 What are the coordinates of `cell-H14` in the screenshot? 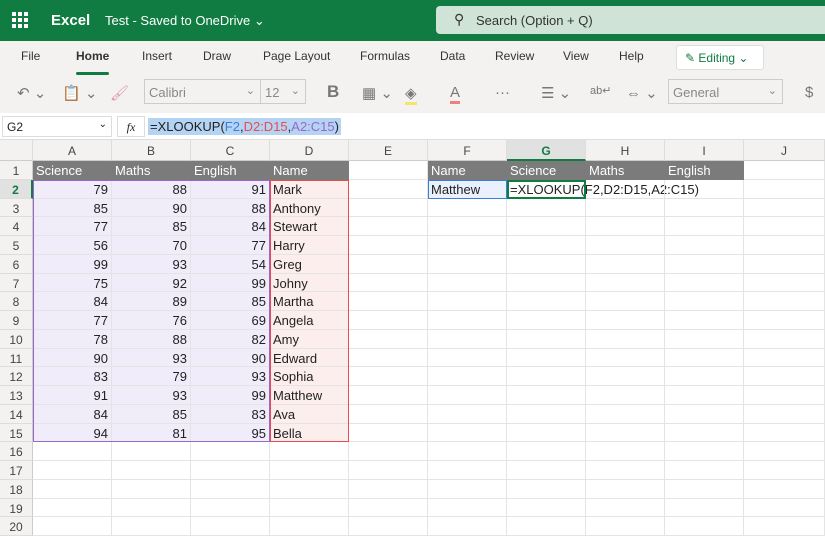 It's located at (625, 414).